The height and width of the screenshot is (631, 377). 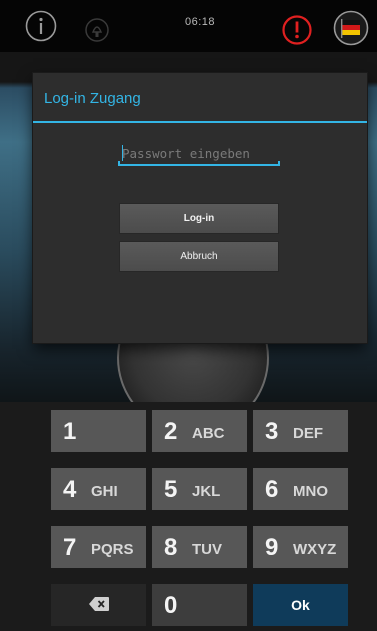 What do you see at coordinates (272, 489) in the screenshot?
I see `key-number: 6` at bounding box center [272, 489].